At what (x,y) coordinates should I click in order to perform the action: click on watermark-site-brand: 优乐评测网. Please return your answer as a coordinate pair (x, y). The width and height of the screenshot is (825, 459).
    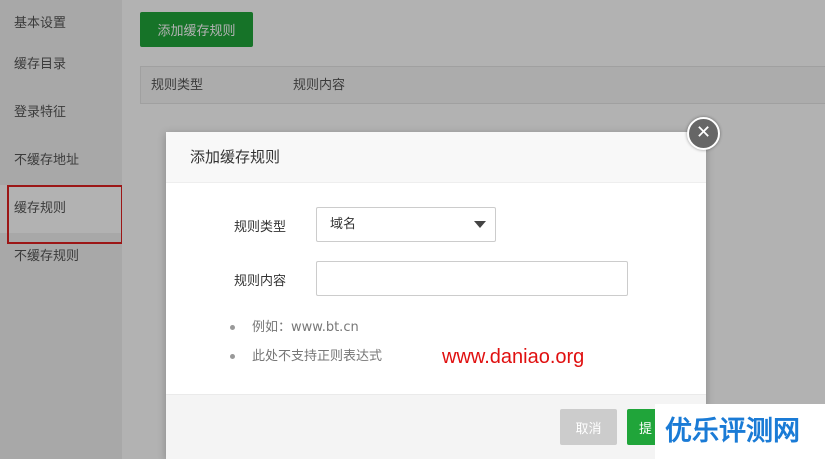
    Looking at the image, I should click on (740, 431).